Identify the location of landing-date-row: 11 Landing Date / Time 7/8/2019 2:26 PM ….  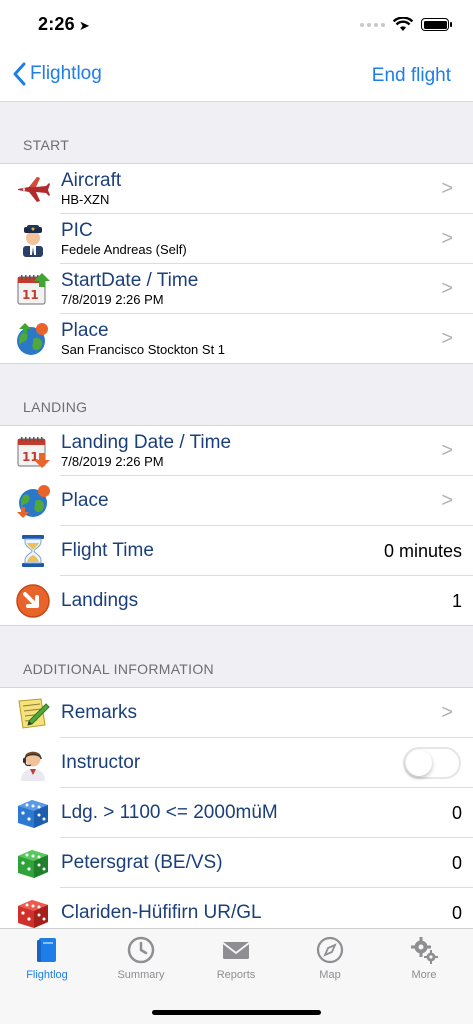
(236, 451).